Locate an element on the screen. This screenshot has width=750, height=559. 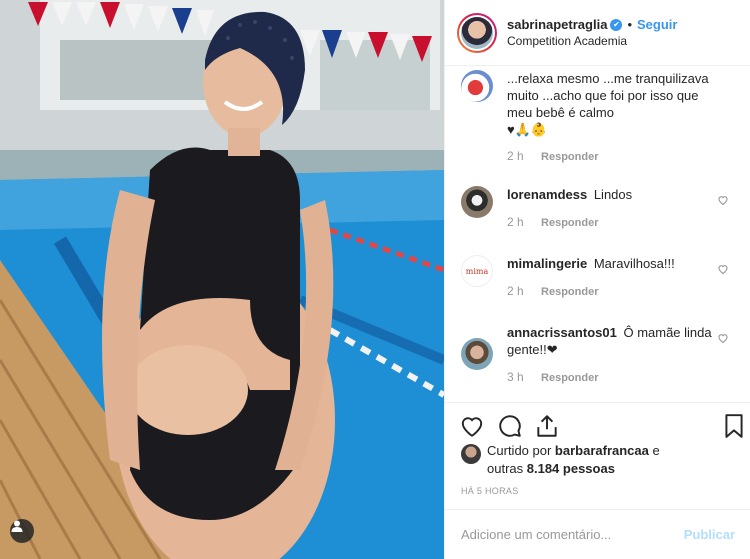
comment-icon is located at coordinates (510, 426).